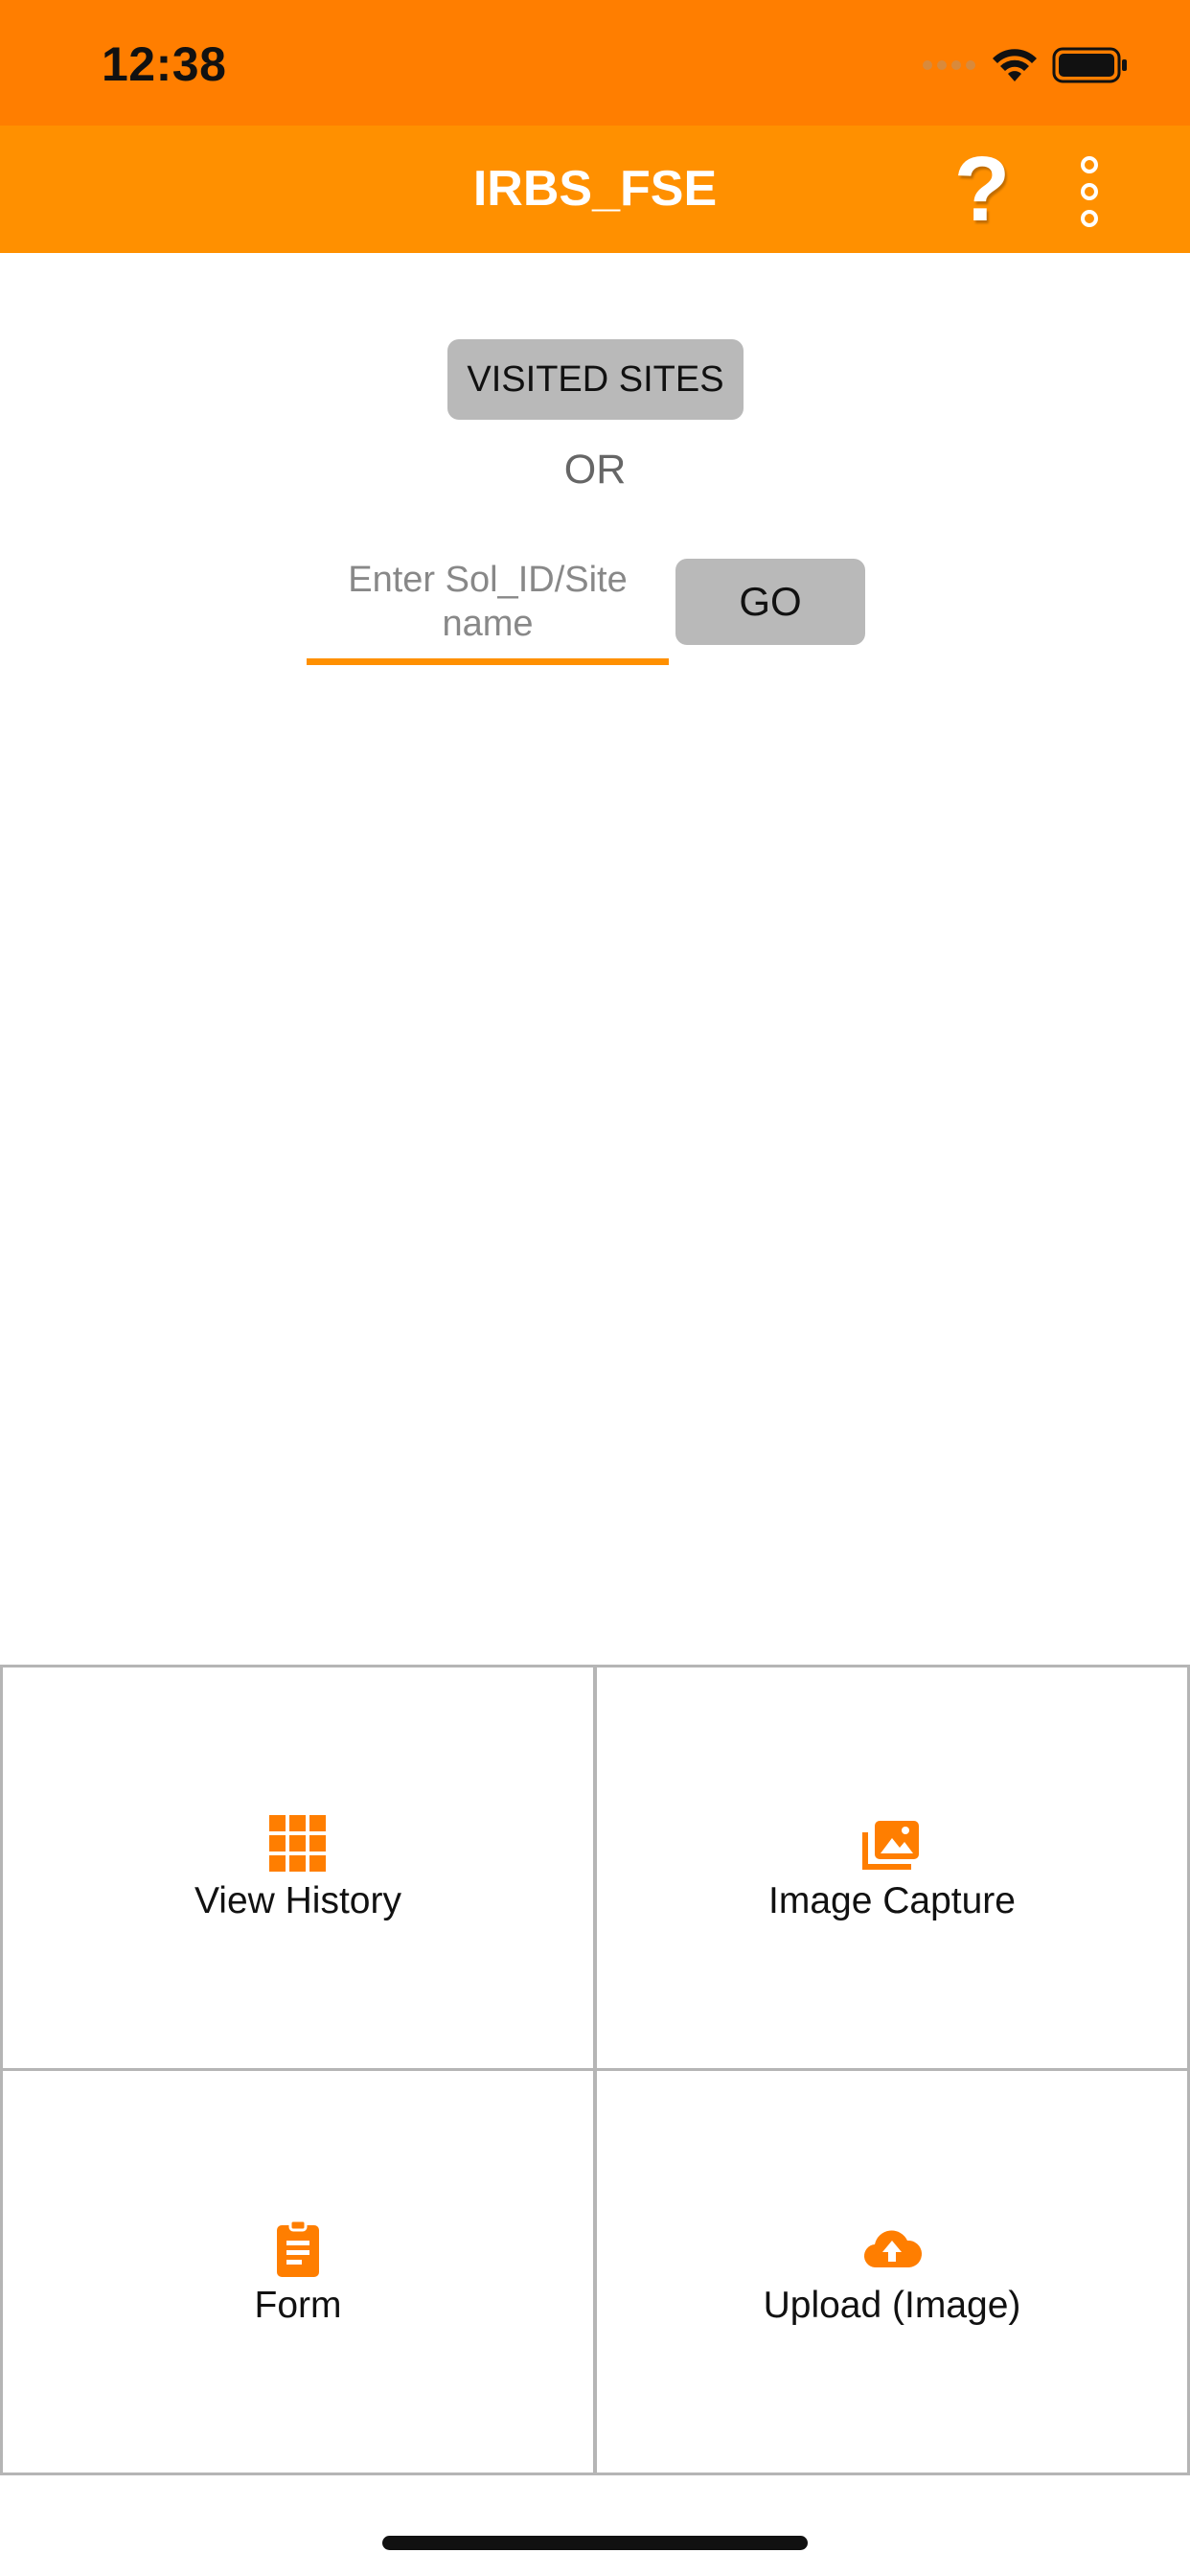 The height and width of the screenshot is (2576, 1190). I want to click on app-bar: IRBS_FSE ?, so click(595, 189).